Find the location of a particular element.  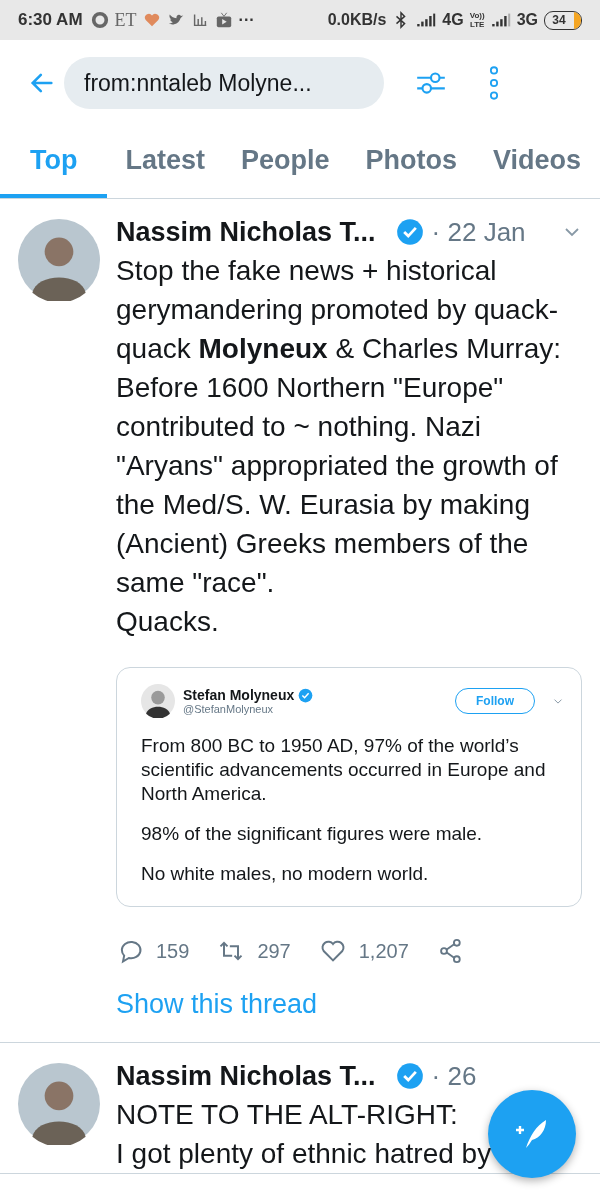

show-thread-link: Show this thread is located at coordinates (217, 1004).